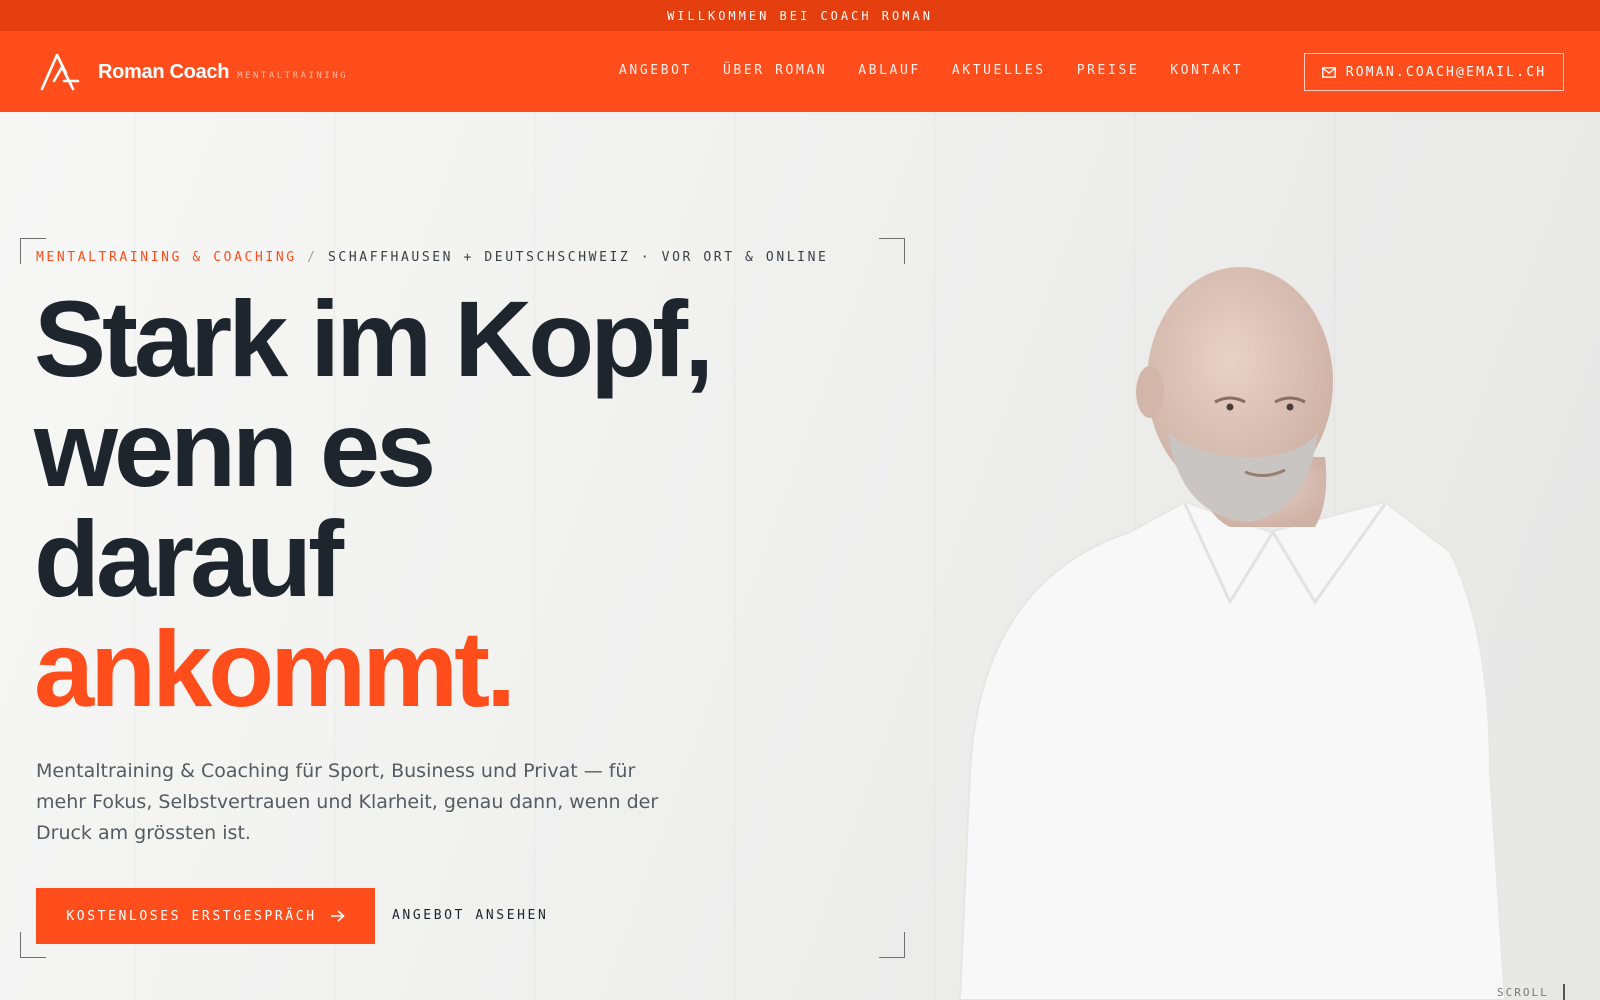 This screenshot has height=1000, width=1600. I want to click on logo: Roman Coach MENTALTRAINING, so click(194, 72).